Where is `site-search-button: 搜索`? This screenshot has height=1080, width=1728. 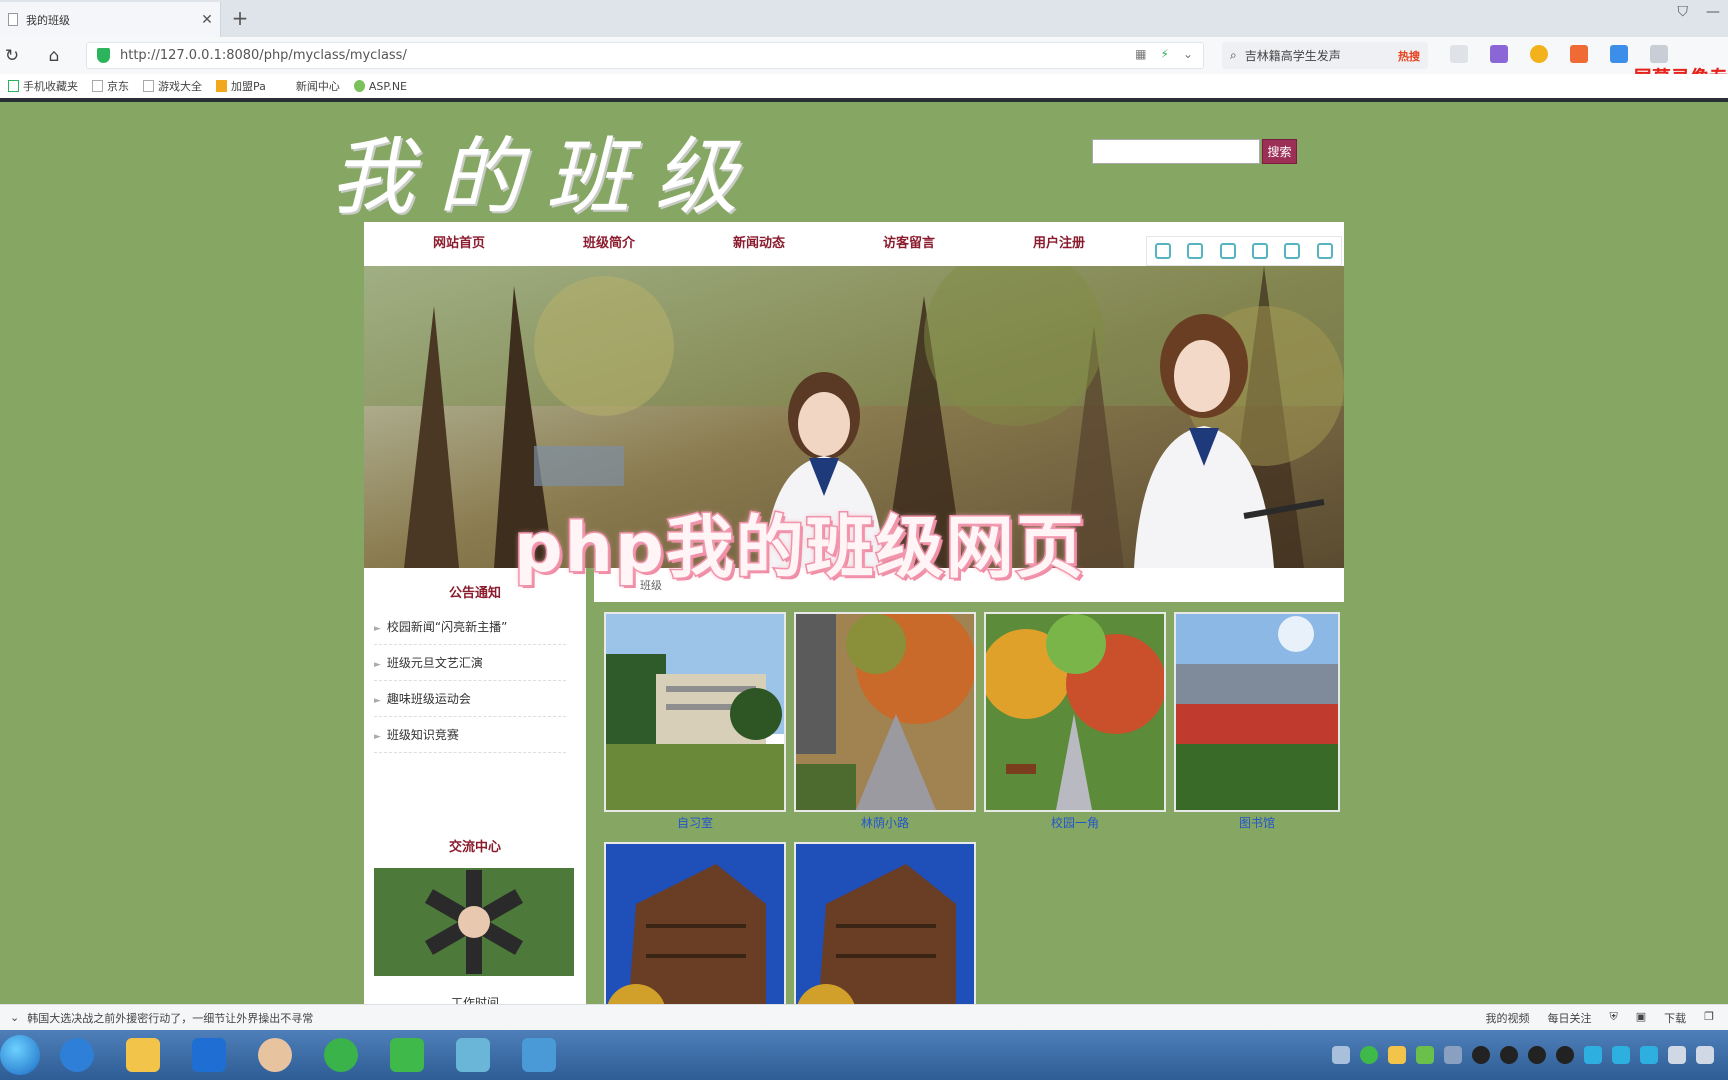
site-search-button: 搜索 is located at coordinates (1279, 151).